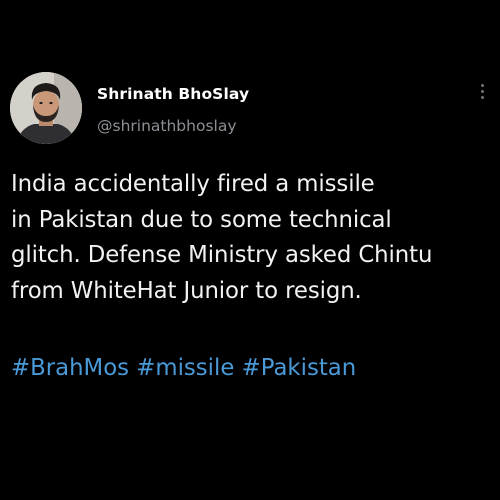  Describe the element at coordinates (201, 219) in the screenshot. I see `tweet-text-line: in Pakistan due to some technical` at that location.